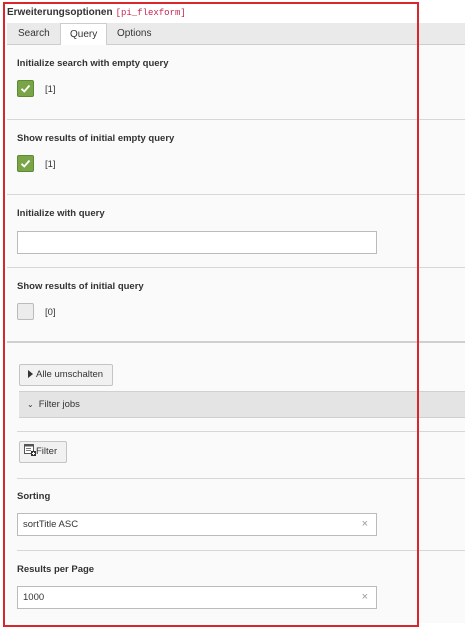 The height and width of the screenshot is (633, 465). I want to click on results-per-page-label: Results per Page, so click(56, 569).